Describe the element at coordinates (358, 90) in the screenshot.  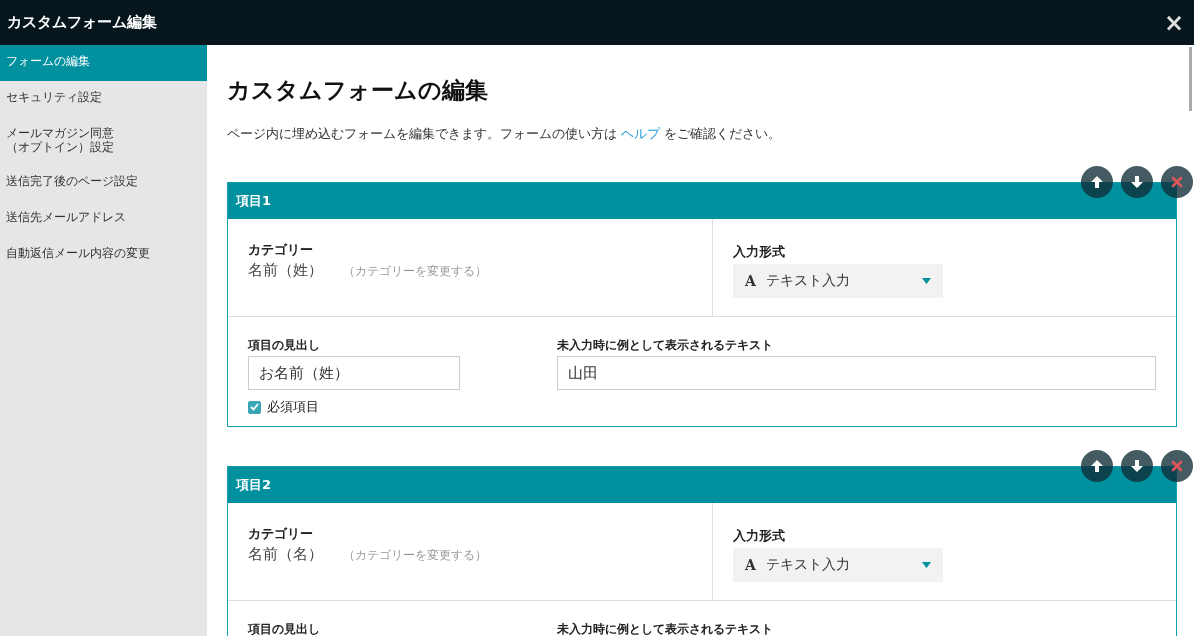
I see `page-title: カスタムフォームの編集` at that location.